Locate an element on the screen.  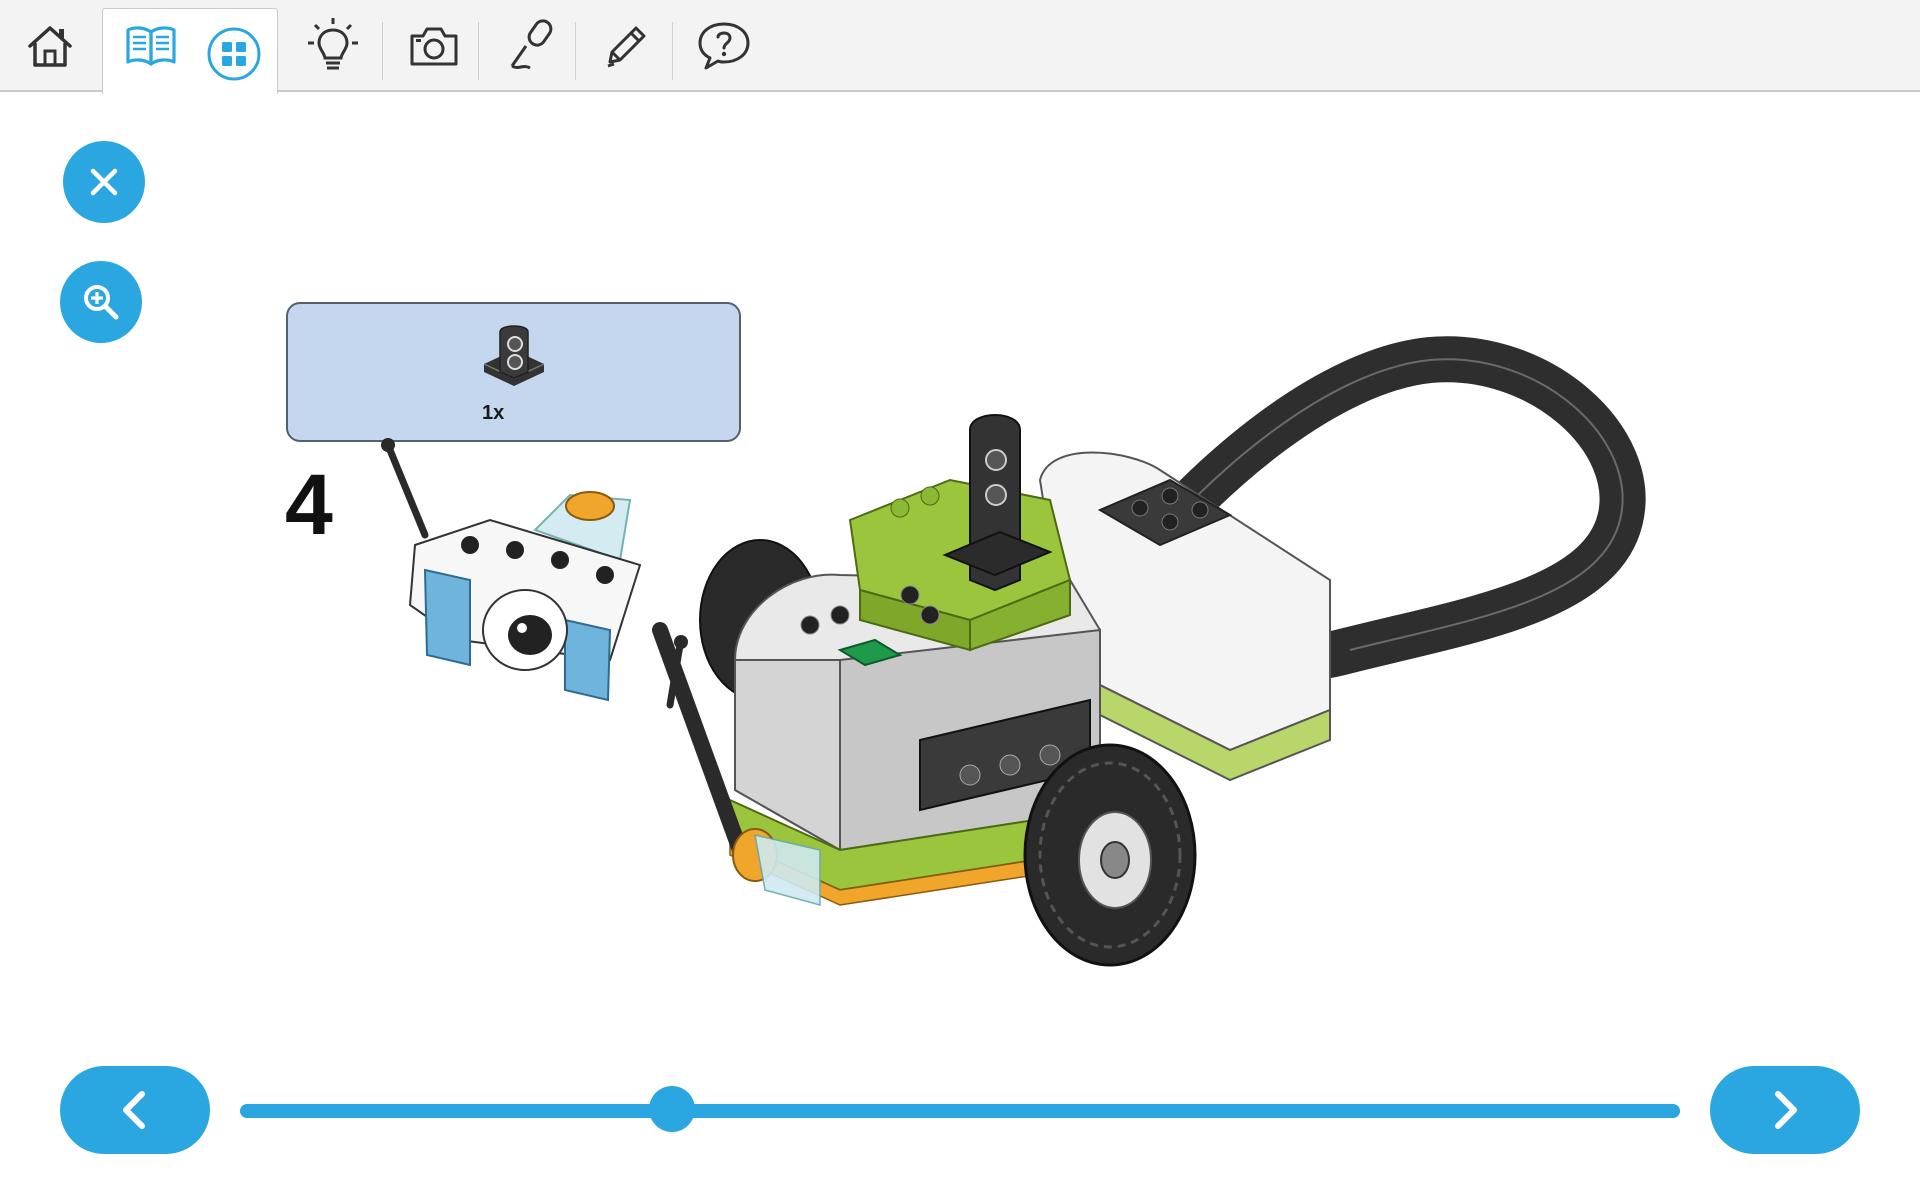
instructions-tab-button is located at coordinates (151, 46).